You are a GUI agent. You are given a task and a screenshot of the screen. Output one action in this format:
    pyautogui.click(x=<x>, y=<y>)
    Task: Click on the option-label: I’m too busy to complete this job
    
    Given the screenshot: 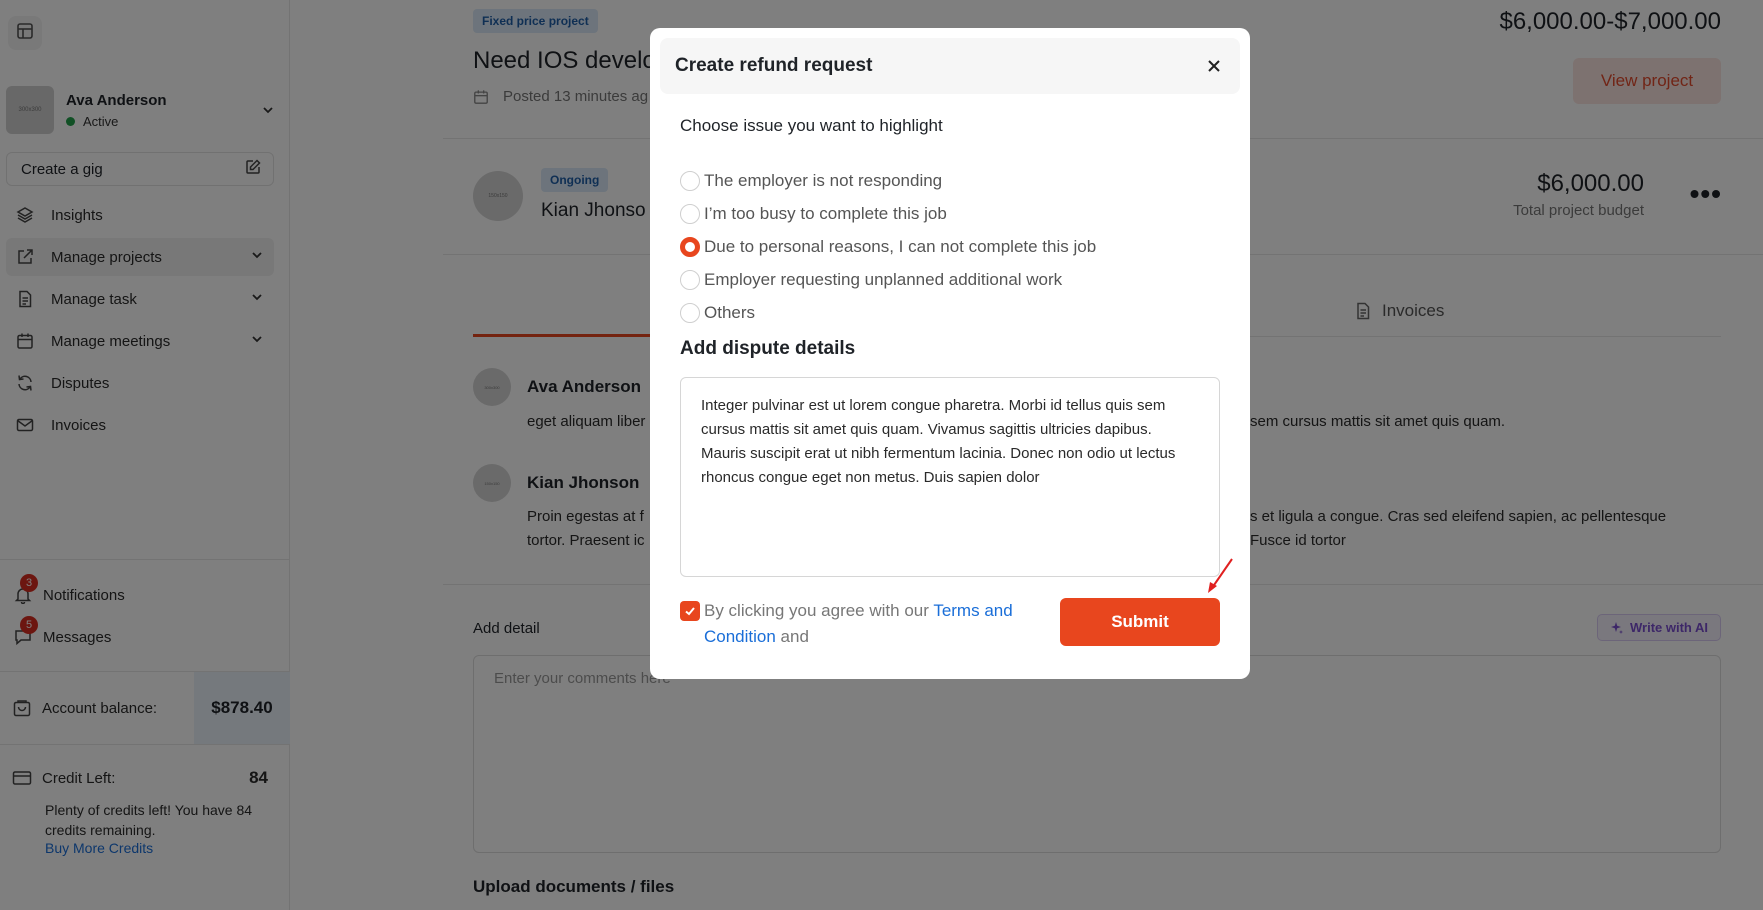 What is the action you would take?
    pyautogui.click(x=825, y=213)
    